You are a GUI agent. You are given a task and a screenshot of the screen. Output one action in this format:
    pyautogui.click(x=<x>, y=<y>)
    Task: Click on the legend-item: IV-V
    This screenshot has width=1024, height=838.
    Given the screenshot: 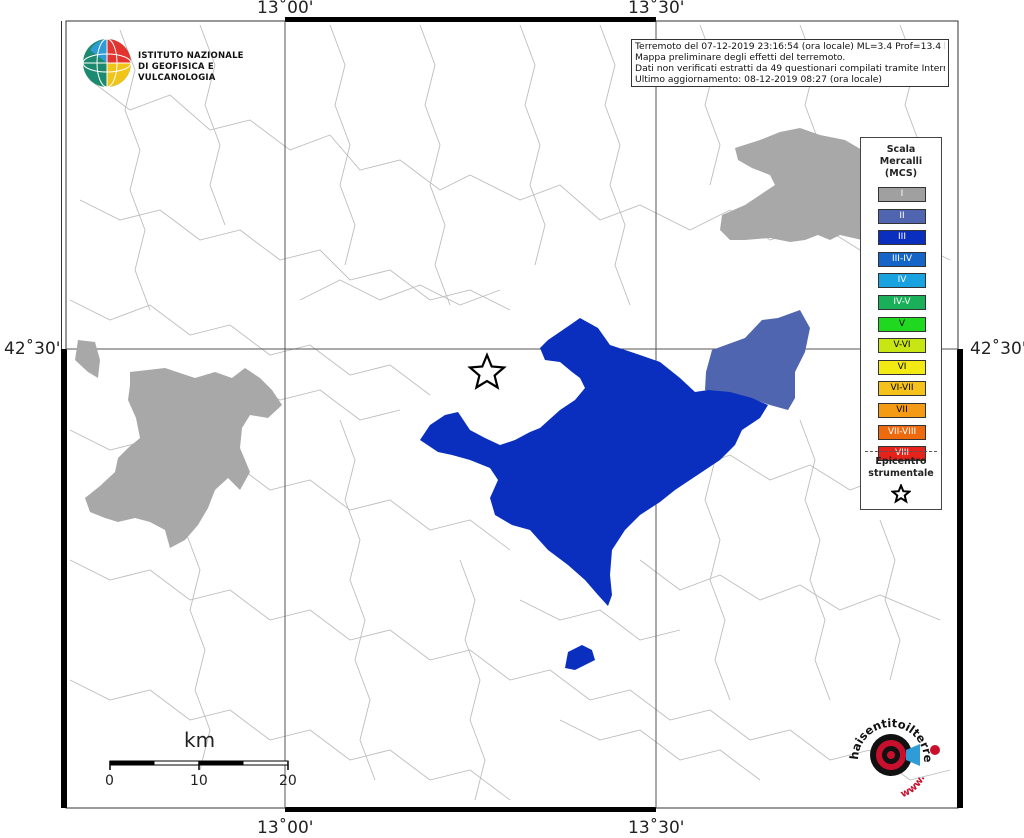 What is the action you would take?
    pyautogui.click(x=902, y=302)
    